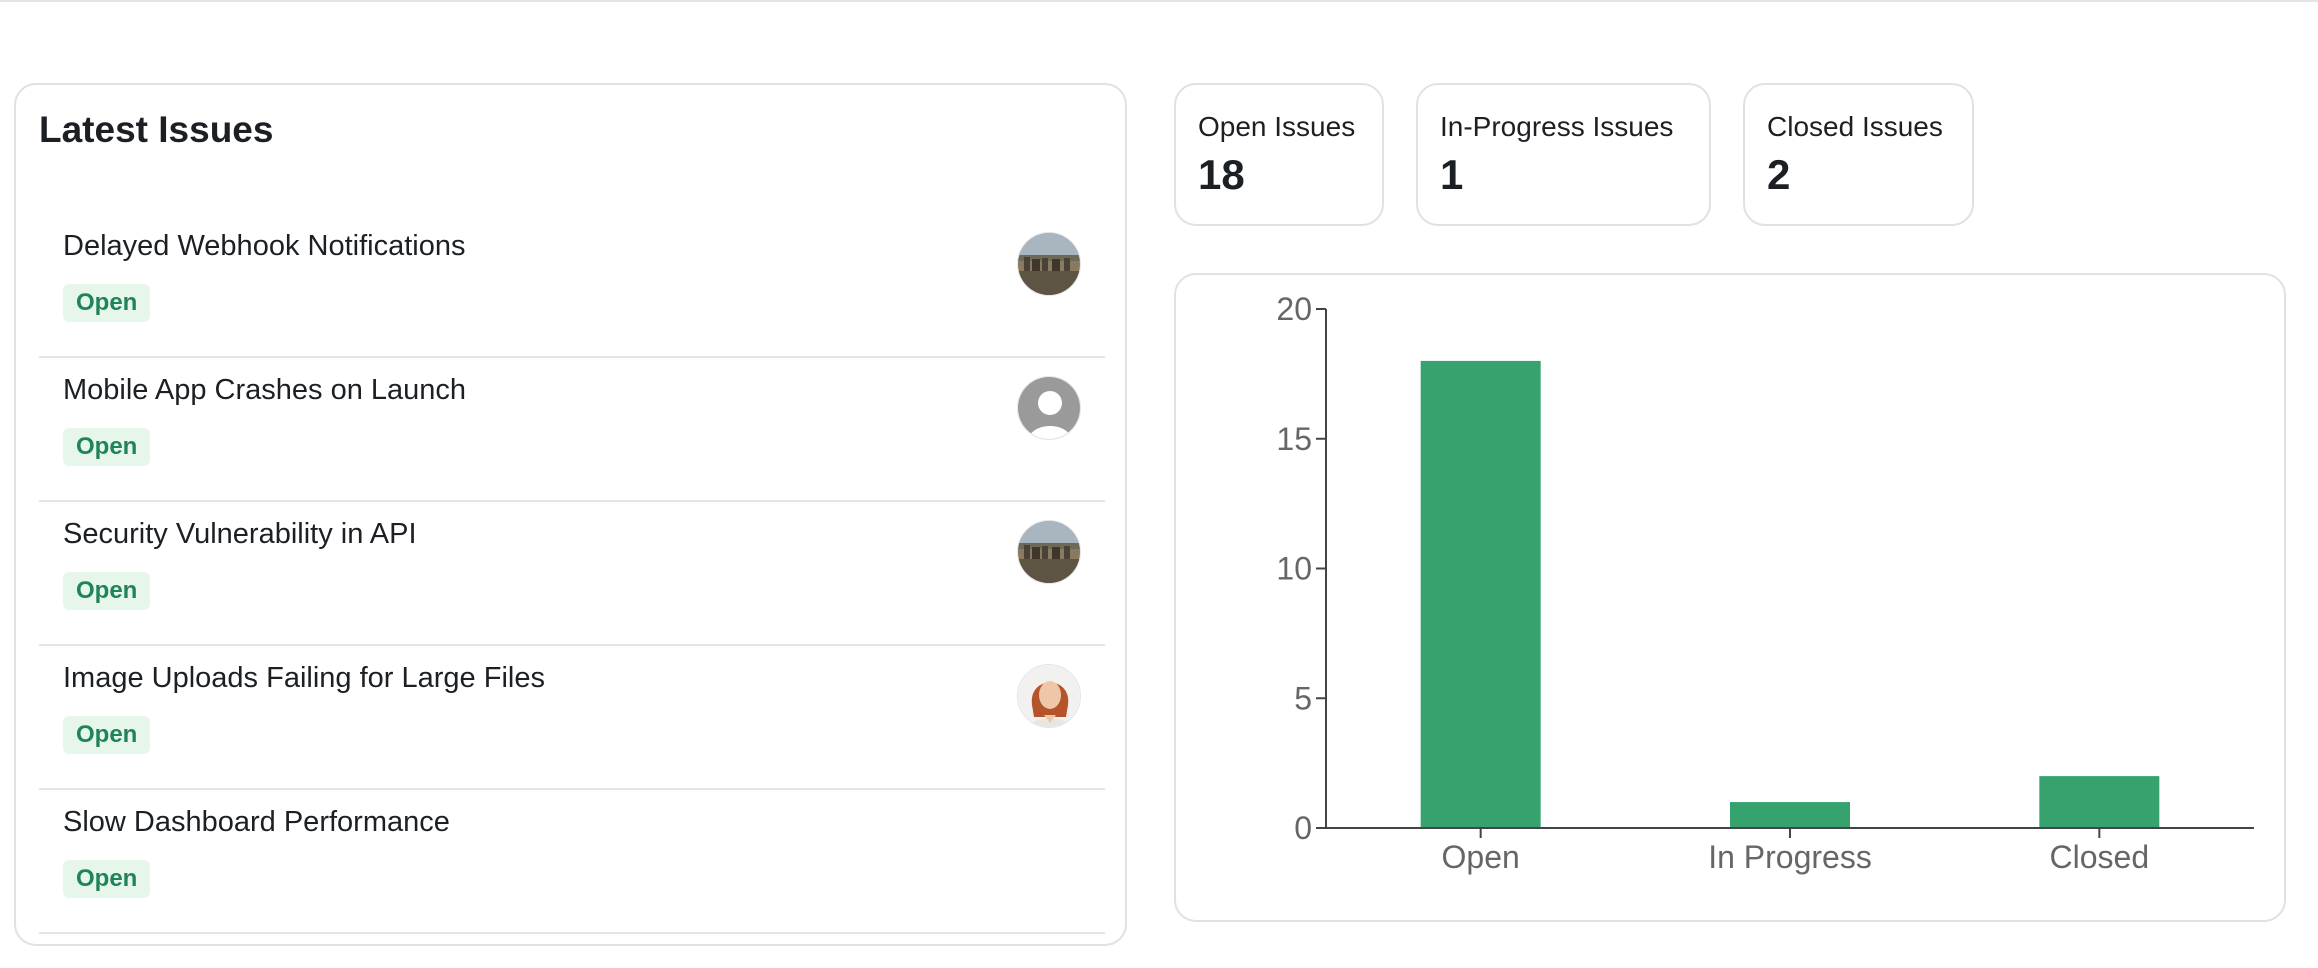  Describe the element at coordinates (1481, 857) in the screenshot. I see `x-tick-label: Open` at that location.